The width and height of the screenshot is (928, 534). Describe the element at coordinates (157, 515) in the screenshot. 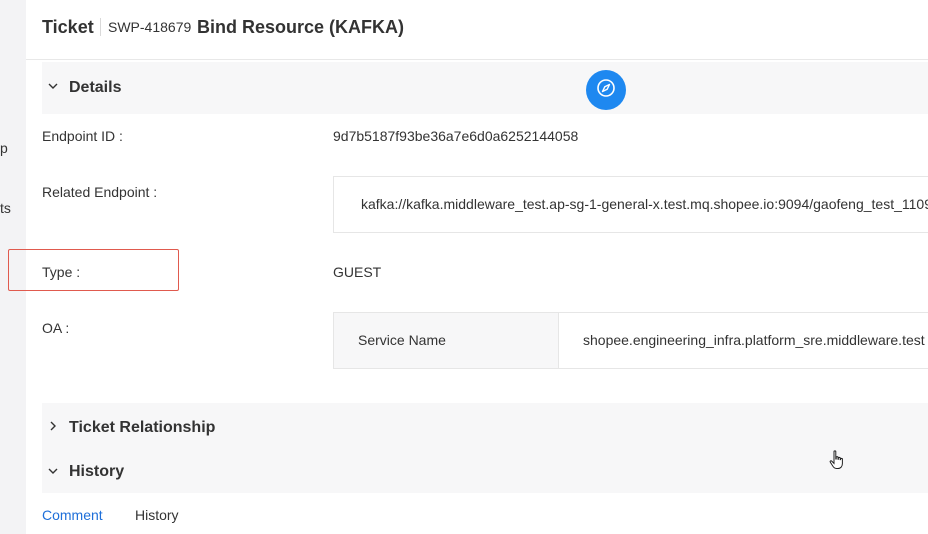

I see `tab-history: History` at that location.